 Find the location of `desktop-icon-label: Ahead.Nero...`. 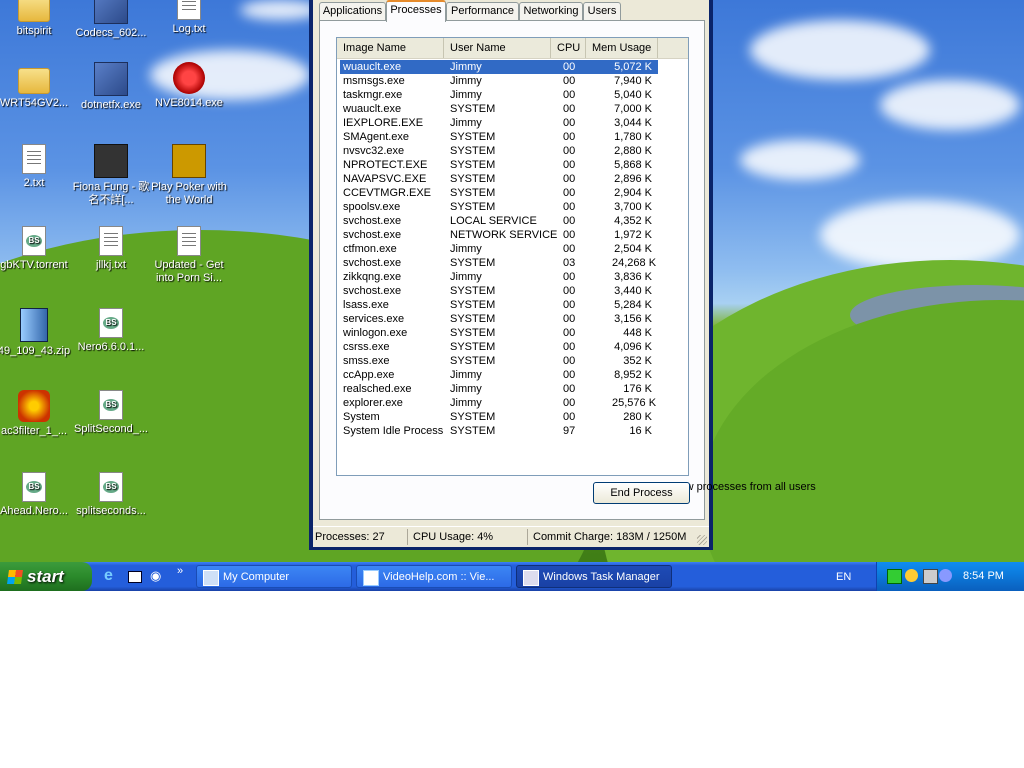

desktop-icon-label: Ahead.Nero... is located at coordinates (34, 511).